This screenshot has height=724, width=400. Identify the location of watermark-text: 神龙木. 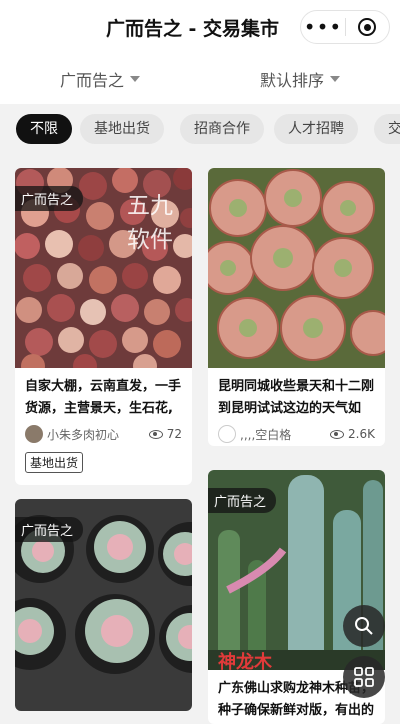
(245, 661).